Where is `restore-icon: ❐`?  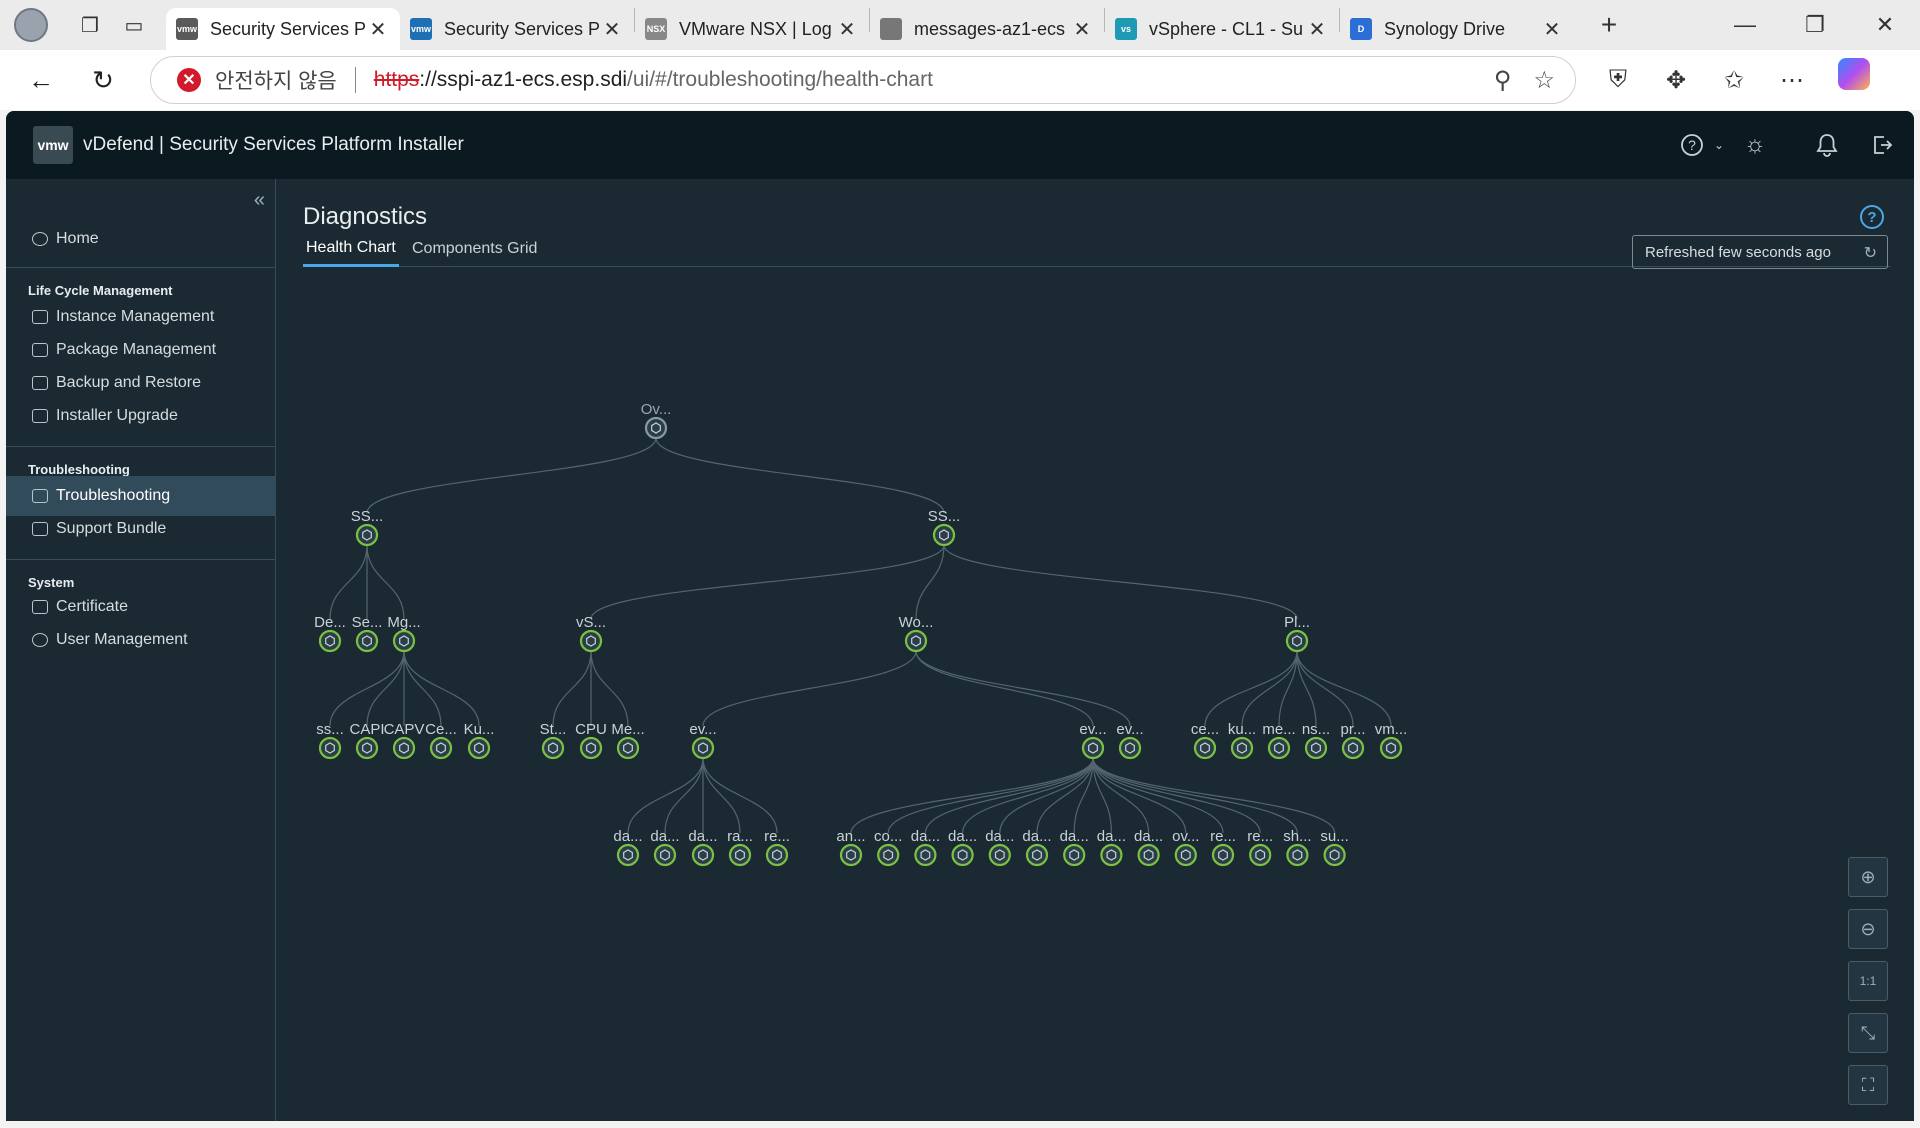 restore-icon: ❐ is located at coordinates (1815, 25).